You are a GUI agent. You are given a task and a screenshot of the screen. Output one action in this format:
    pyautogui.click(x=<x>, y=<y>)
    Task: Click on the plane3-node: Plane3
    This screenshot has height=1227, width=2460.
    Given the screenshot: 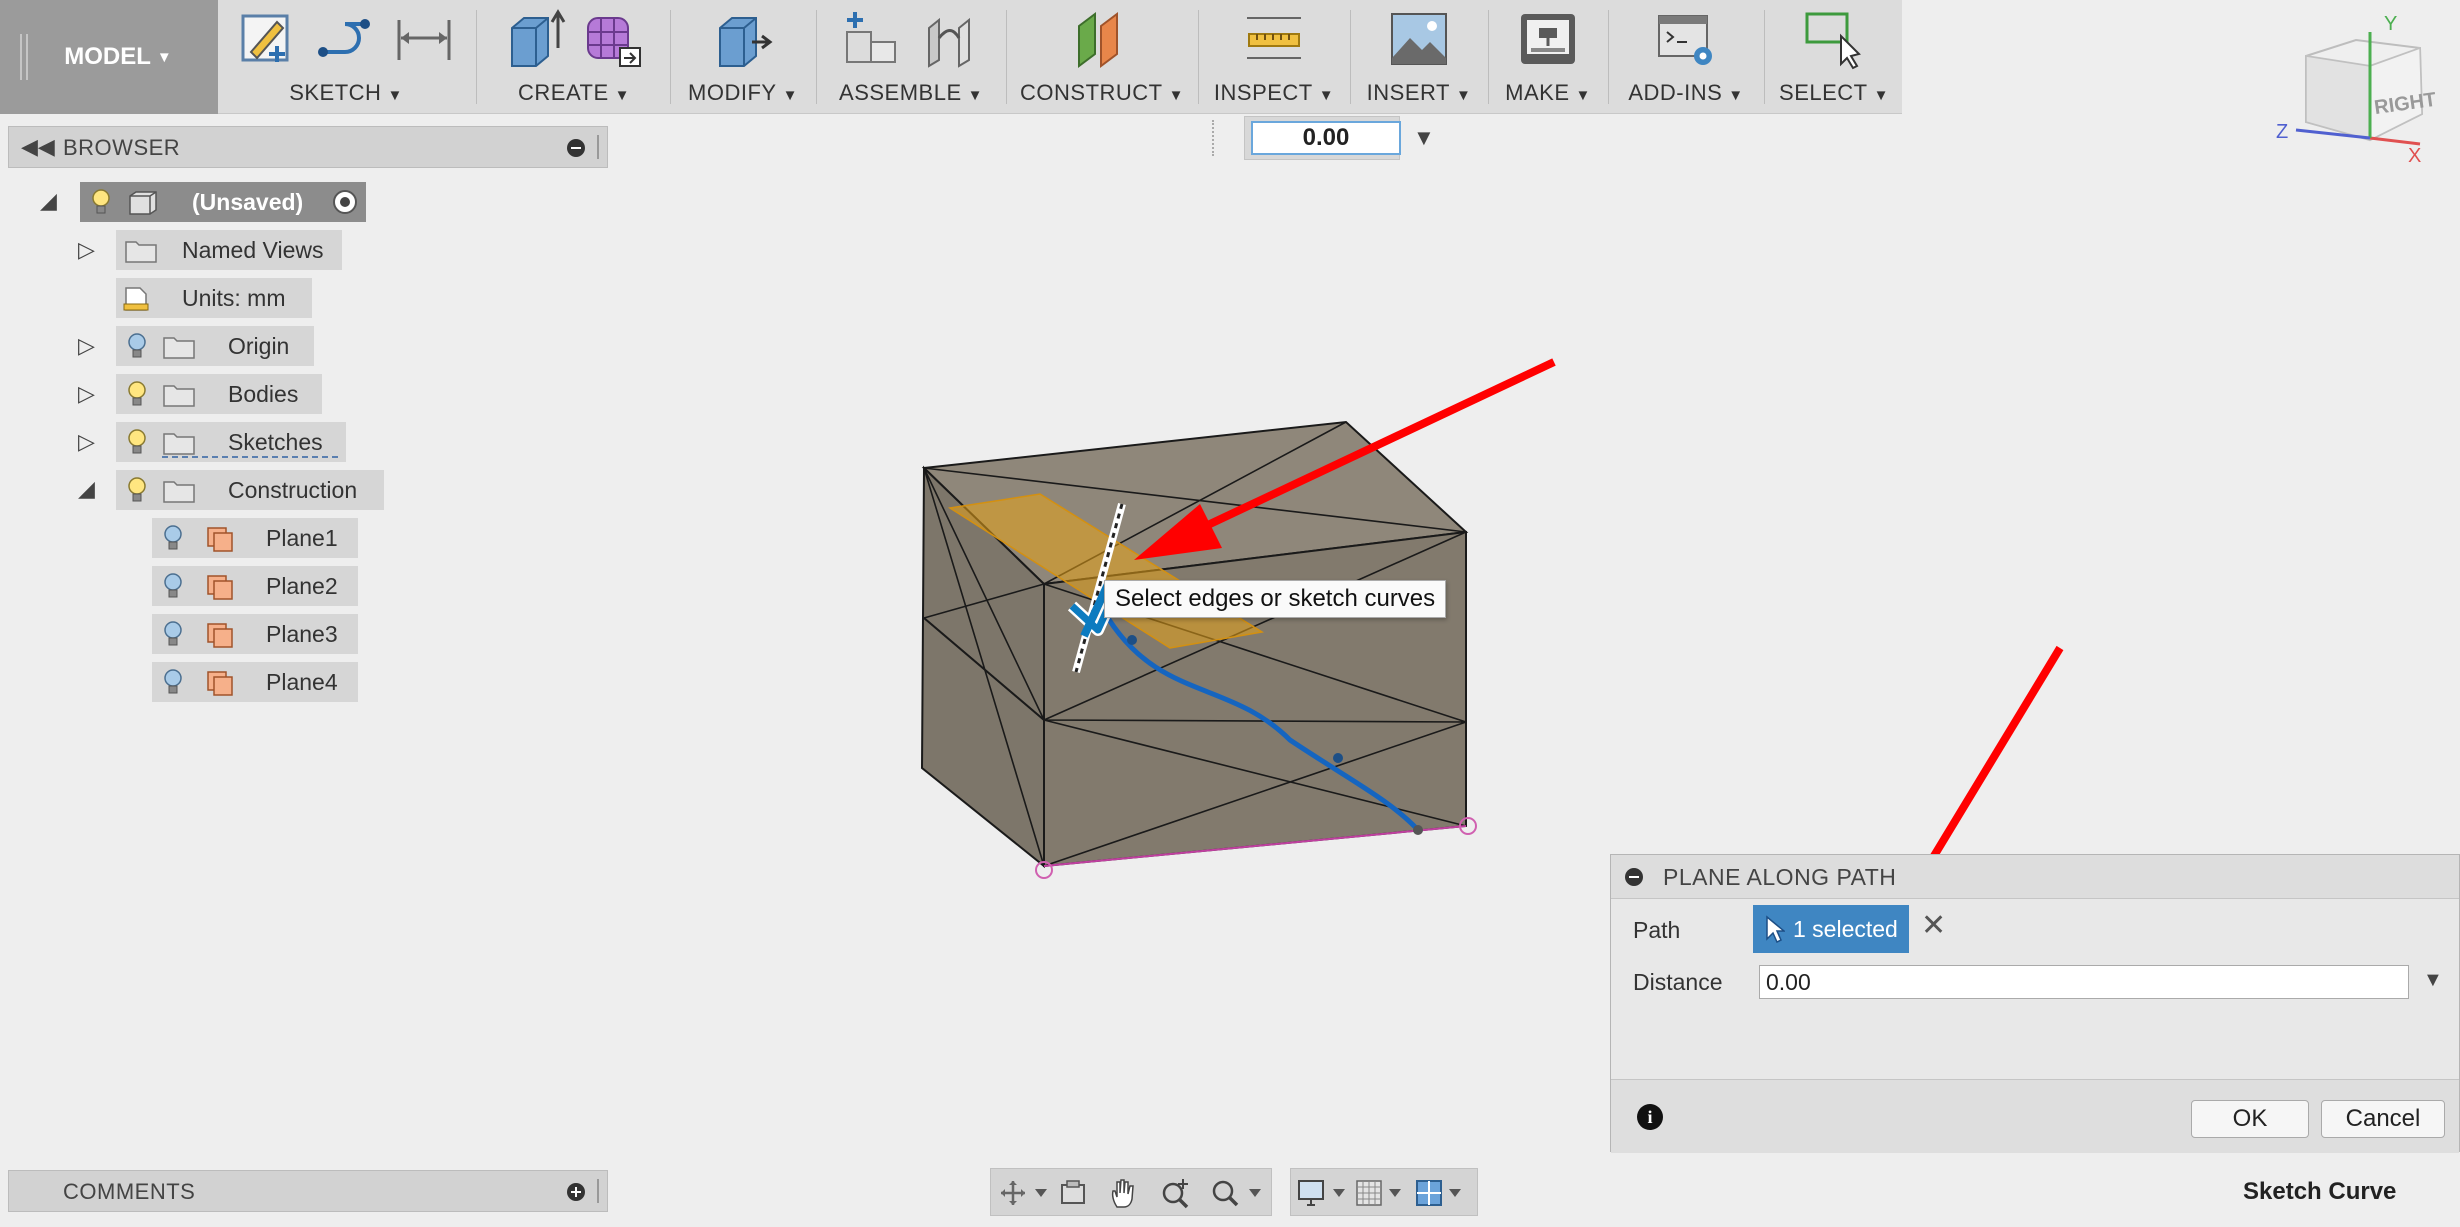 What is the action you would take?
    pyautogui.click(x=255, y=634)
    